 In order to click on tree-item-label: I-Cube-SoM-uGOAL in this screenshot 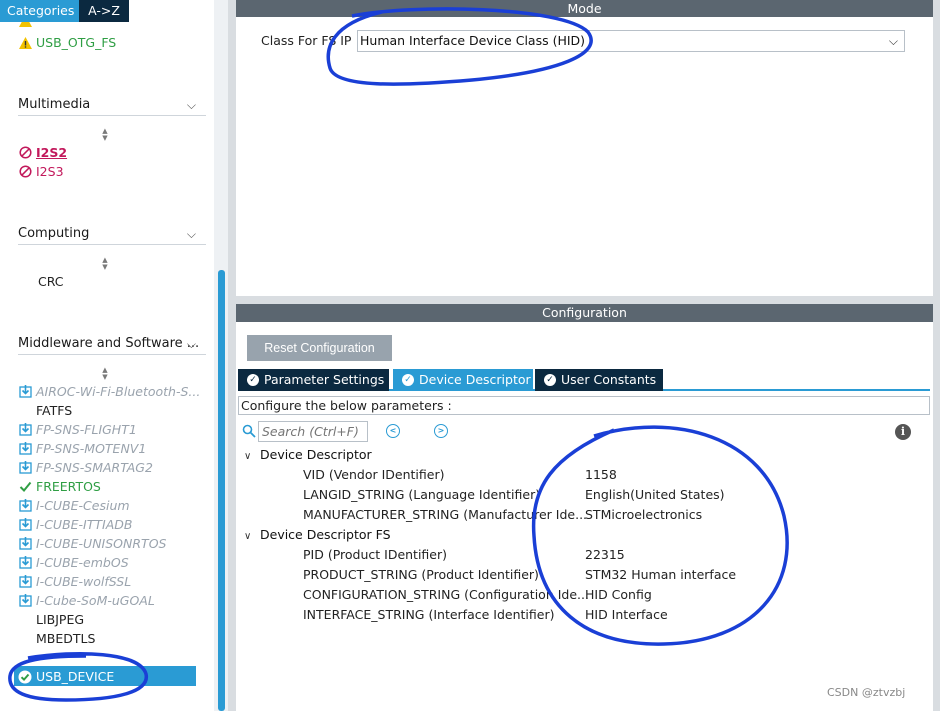, I will do `click(95, 600)`.